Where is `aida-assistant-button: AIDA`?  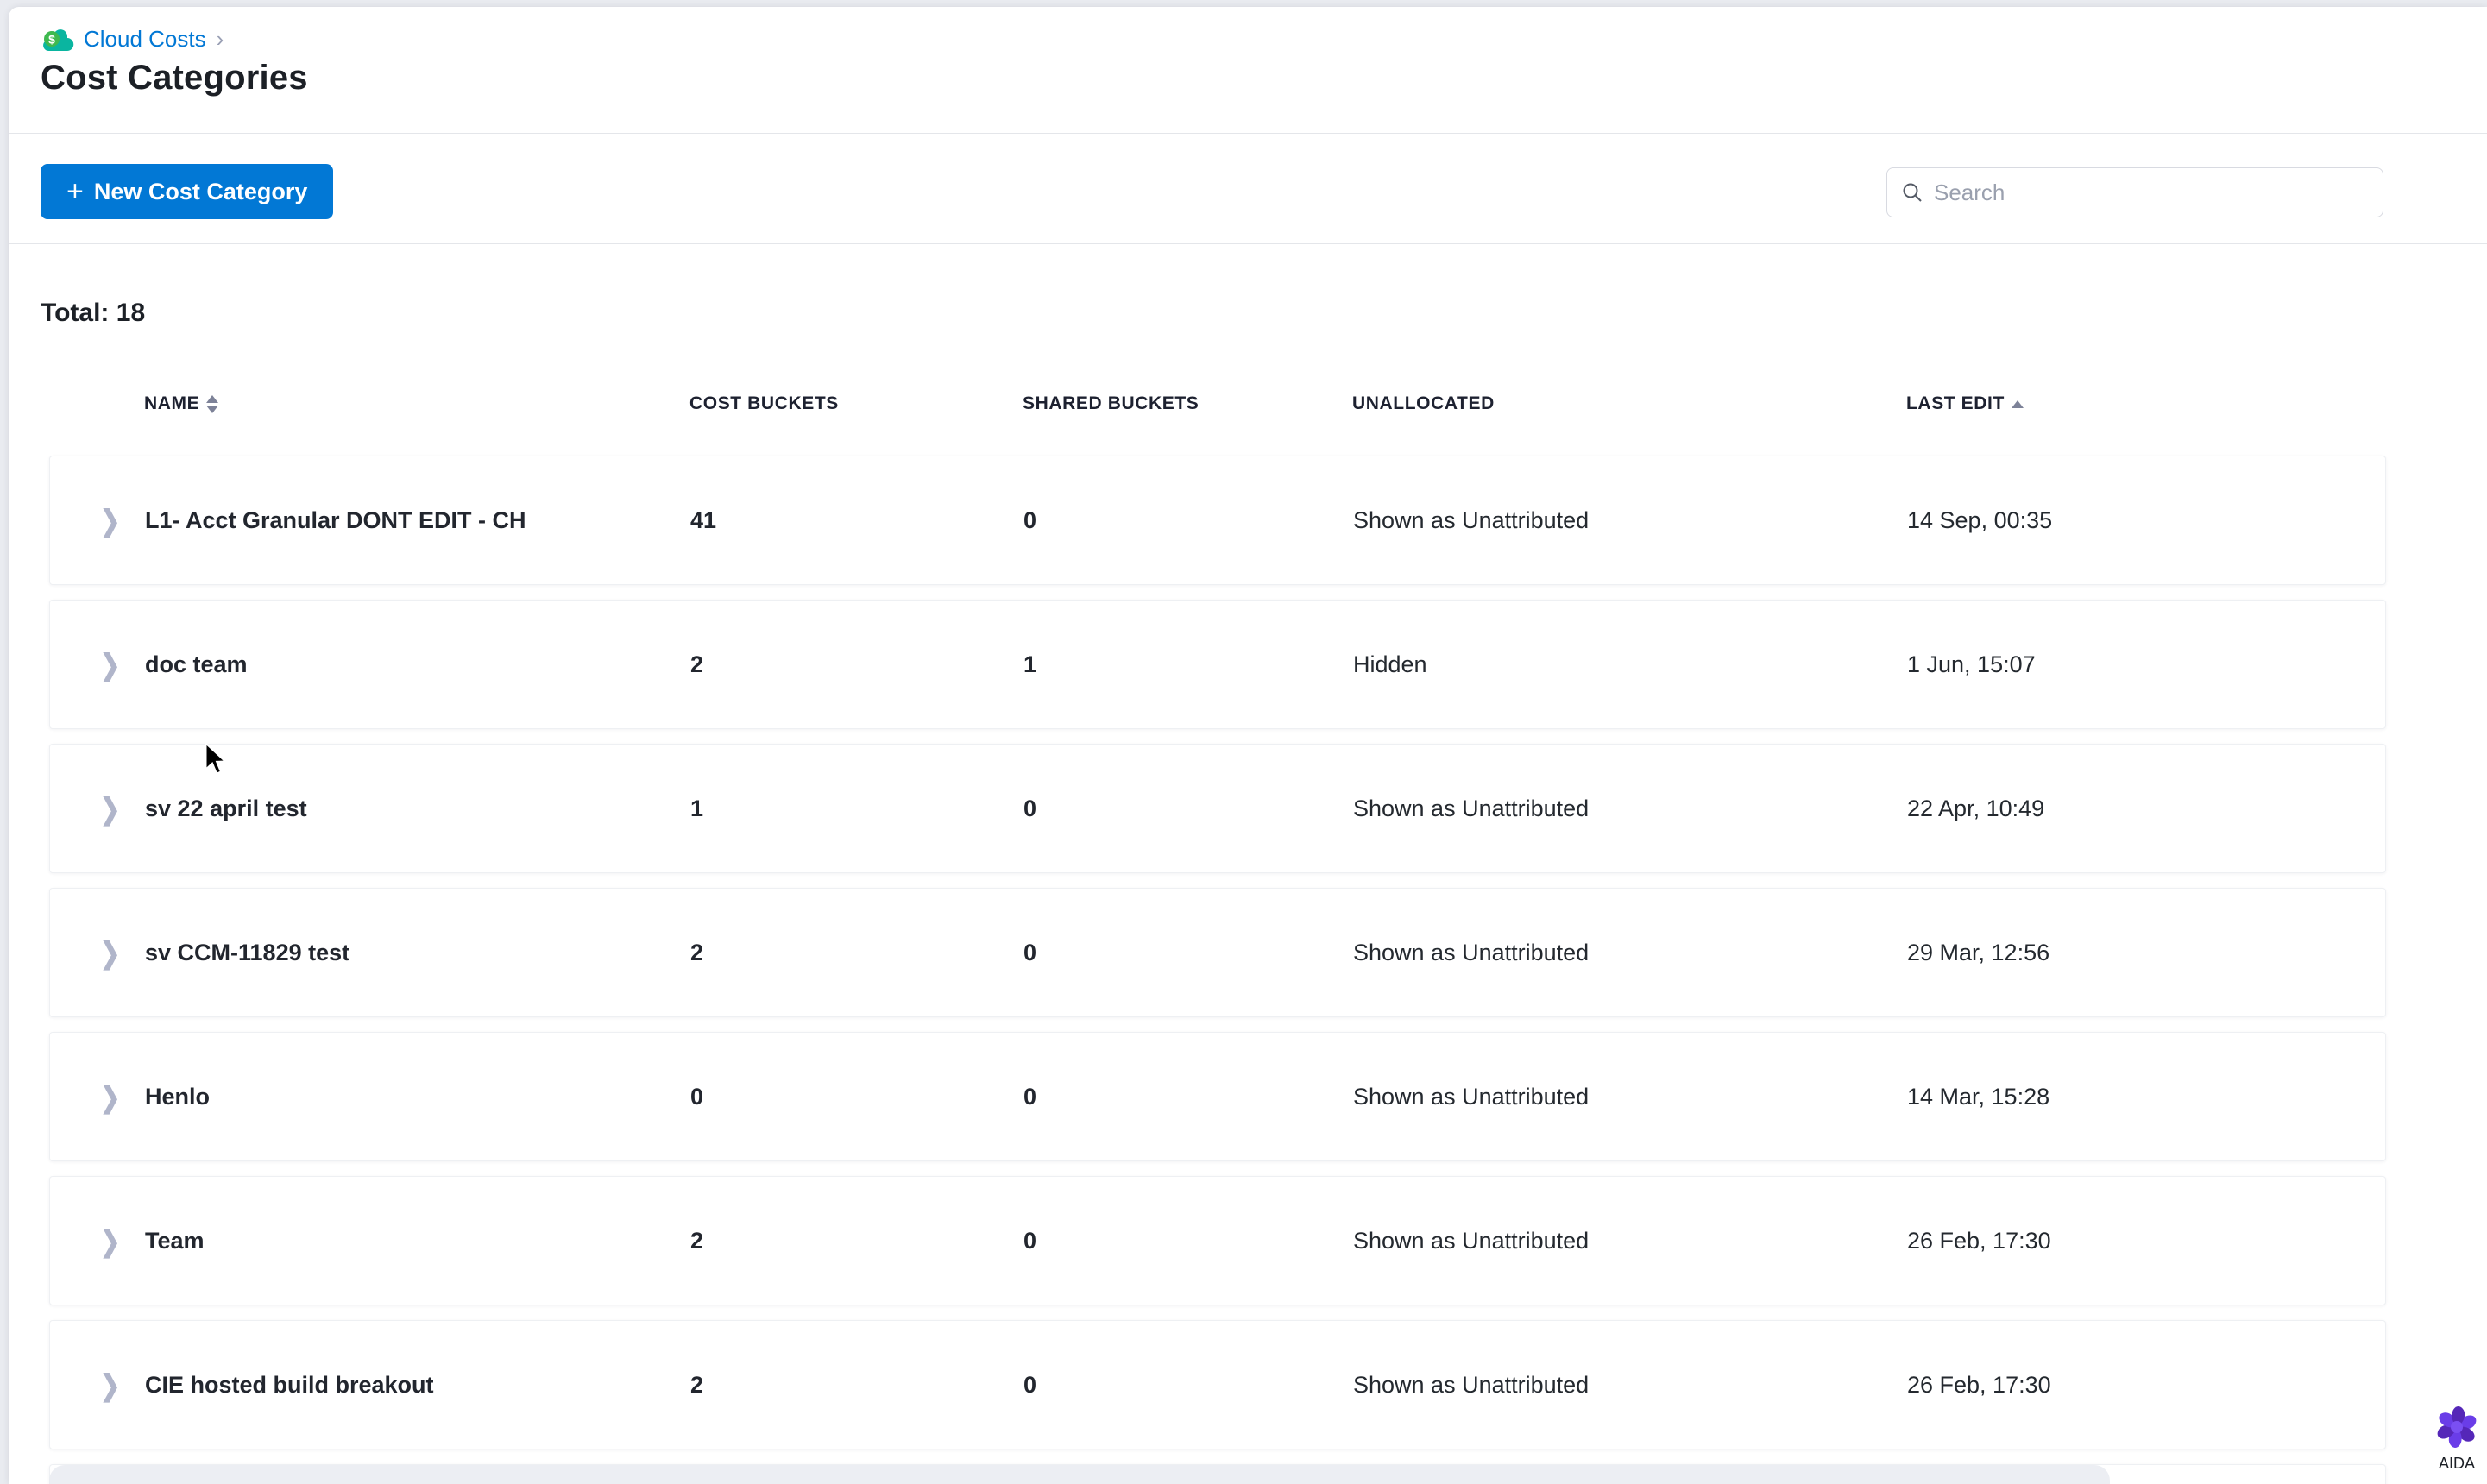 aida-assistant-button: AIDA is located at coordinates (2454, 1438).